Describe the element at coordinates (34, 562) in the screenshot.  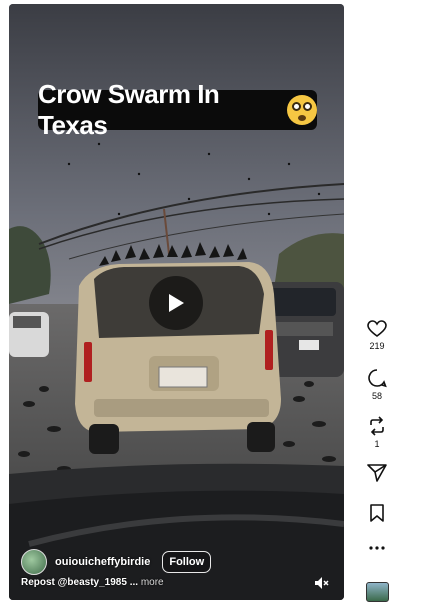
I see `author-avatar` at that location.